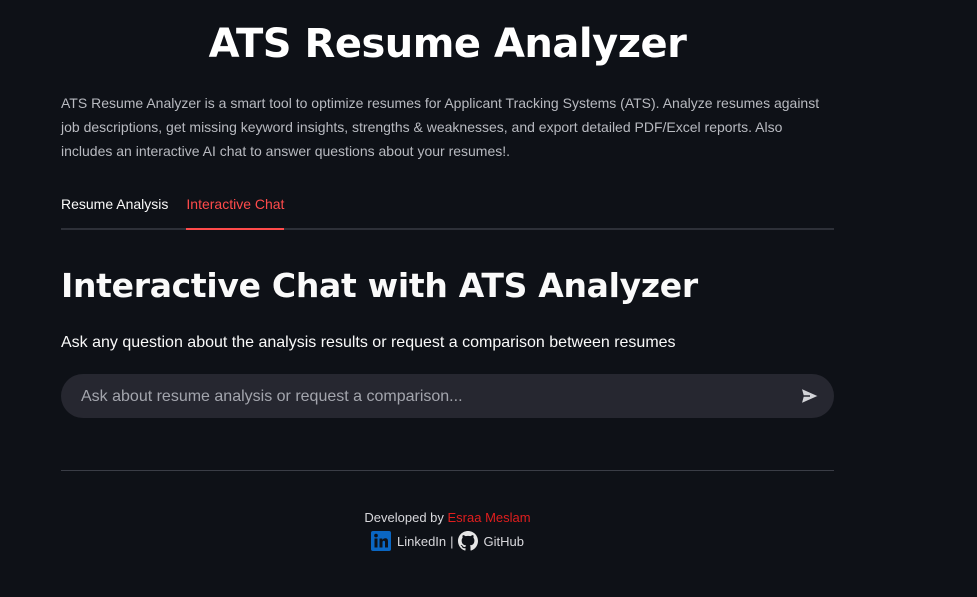  Describe the element at coordinates (404, 517) in the screenshot. I see `developed-by-text: Developed by` at that location.